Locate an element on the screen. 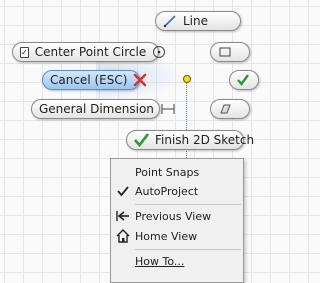 The image size is (320, 283). project-geometry-button is located at coordinates (230, 109).